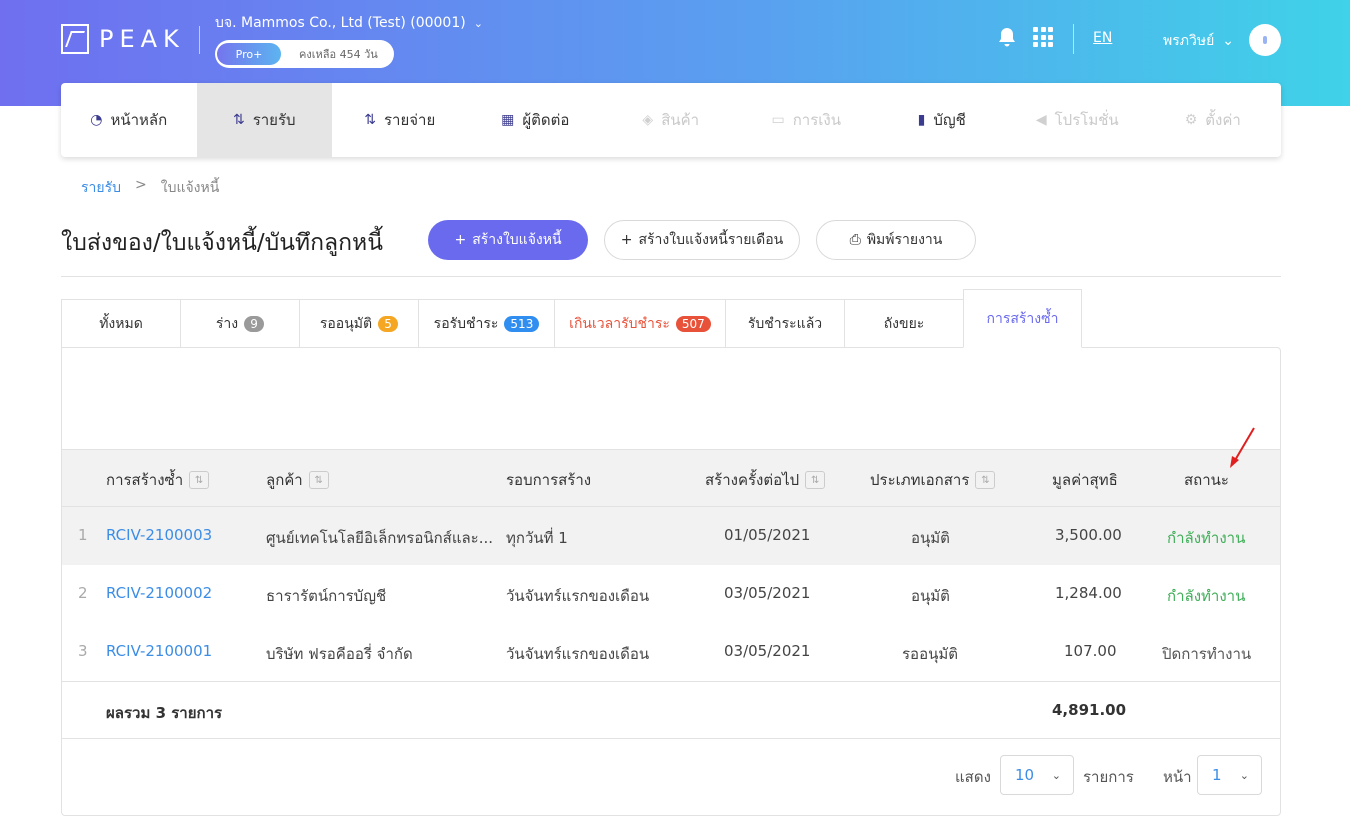 This screenshot has height=826, width=1350. What do you see at coordinates (83, 593) in the screenshot?
I see `row-number: 2` at bounding box center [83, 593].